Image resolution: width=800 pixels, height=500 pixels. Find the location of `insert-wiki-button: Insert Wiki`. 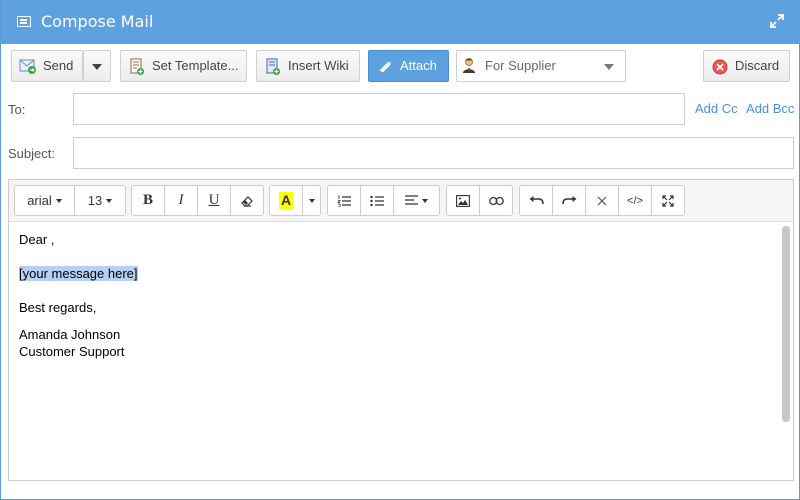

insert-wiki-button: Insert Wiki is located at coordinates (308, 66).